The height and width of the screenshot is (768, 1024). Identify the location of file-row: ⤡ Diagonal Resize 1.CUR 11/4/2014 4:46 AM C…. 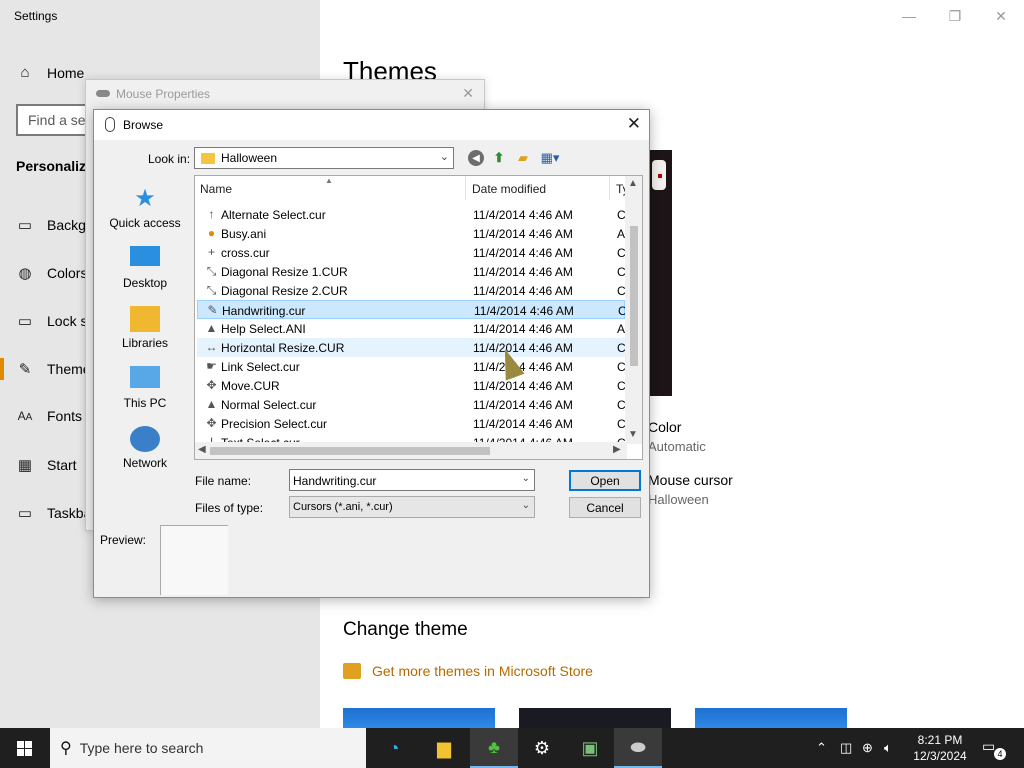
(412, 271).